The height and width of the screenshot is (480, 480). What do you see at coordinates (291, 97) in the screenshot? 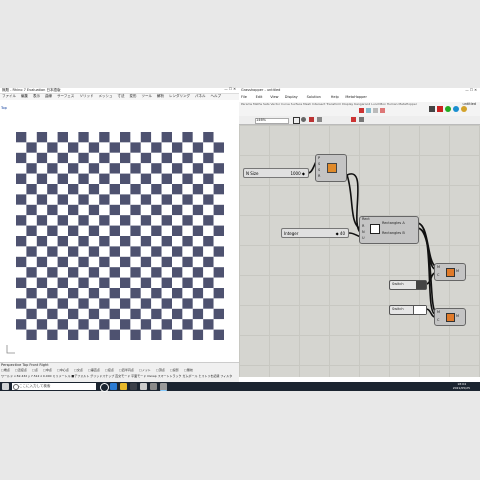
I see `menu-item: Display` at bounding box center [291, 97].